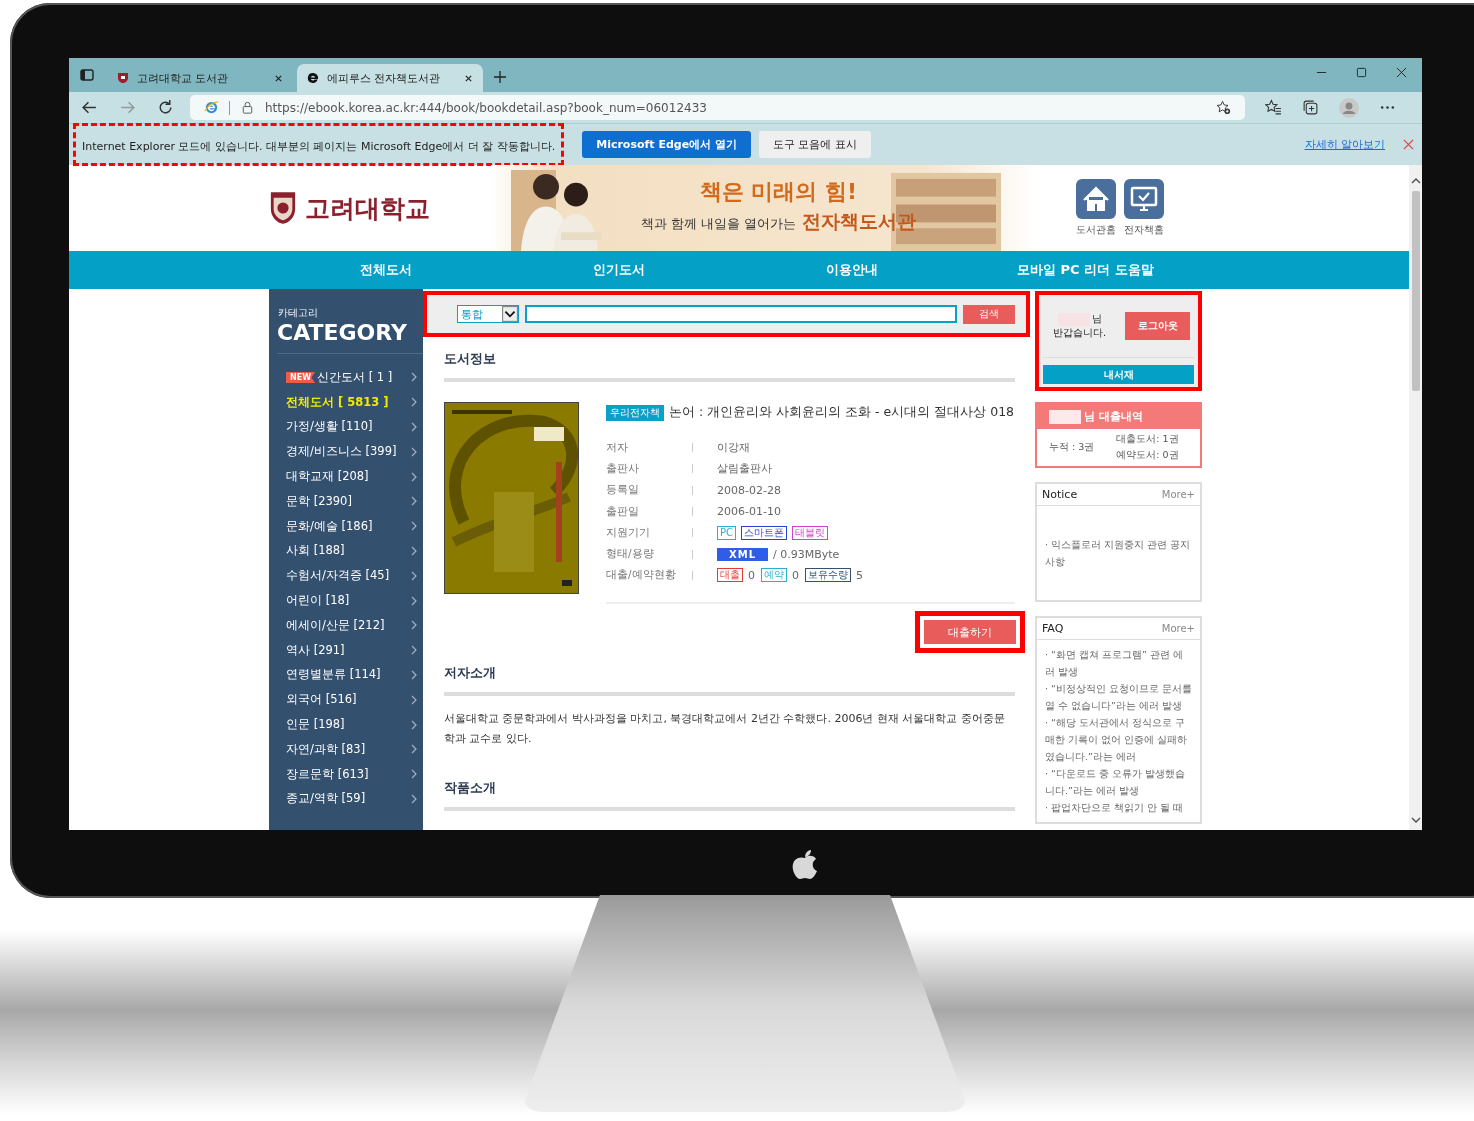  I want to click on category-link: 장르문학 [613], so click(346, 774).